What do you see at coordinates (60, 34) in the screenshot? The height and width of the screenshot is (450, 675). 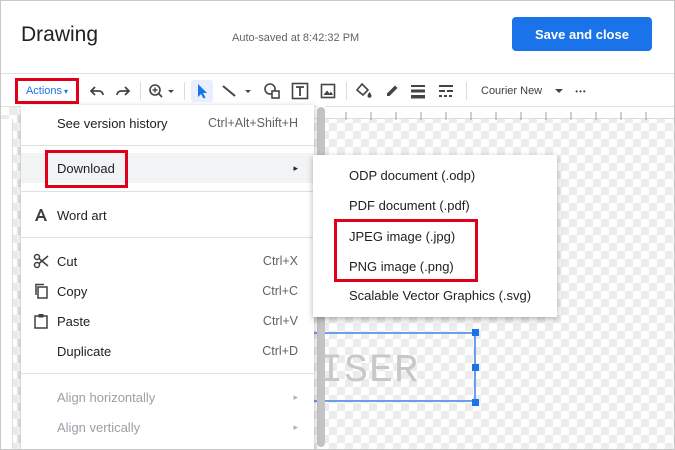 I see `dialog-title: Drawing` at bounding box center [60, 34].